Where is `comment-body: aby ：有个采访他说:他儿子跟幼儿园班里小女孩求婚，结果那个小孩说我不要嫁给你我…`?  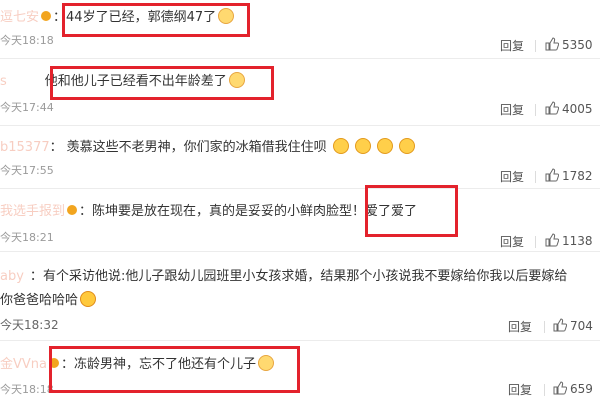 comment-body: aby ：有个采访他说:他儿子跟幼儿园班里小女孩求婚，结果那个小孩说我不要嫁给你我… is located at coordinates (284, 276).